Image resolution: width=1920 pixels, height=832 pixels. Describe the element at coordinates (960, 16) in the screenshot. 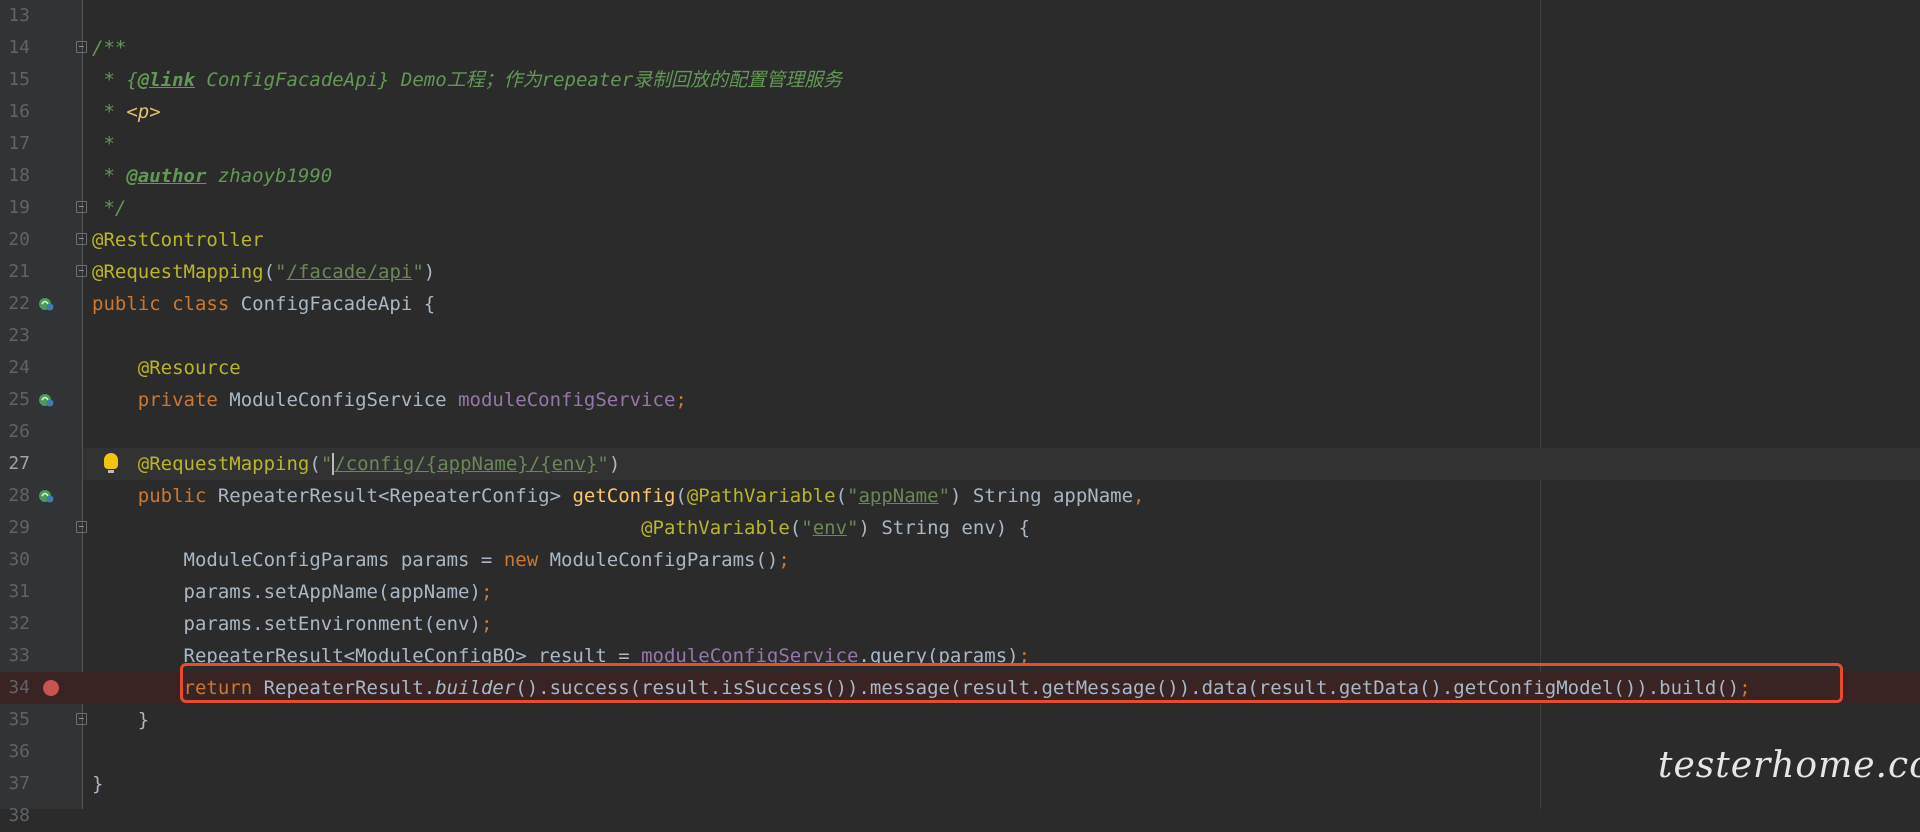

I see `code-line: 13` at that location.